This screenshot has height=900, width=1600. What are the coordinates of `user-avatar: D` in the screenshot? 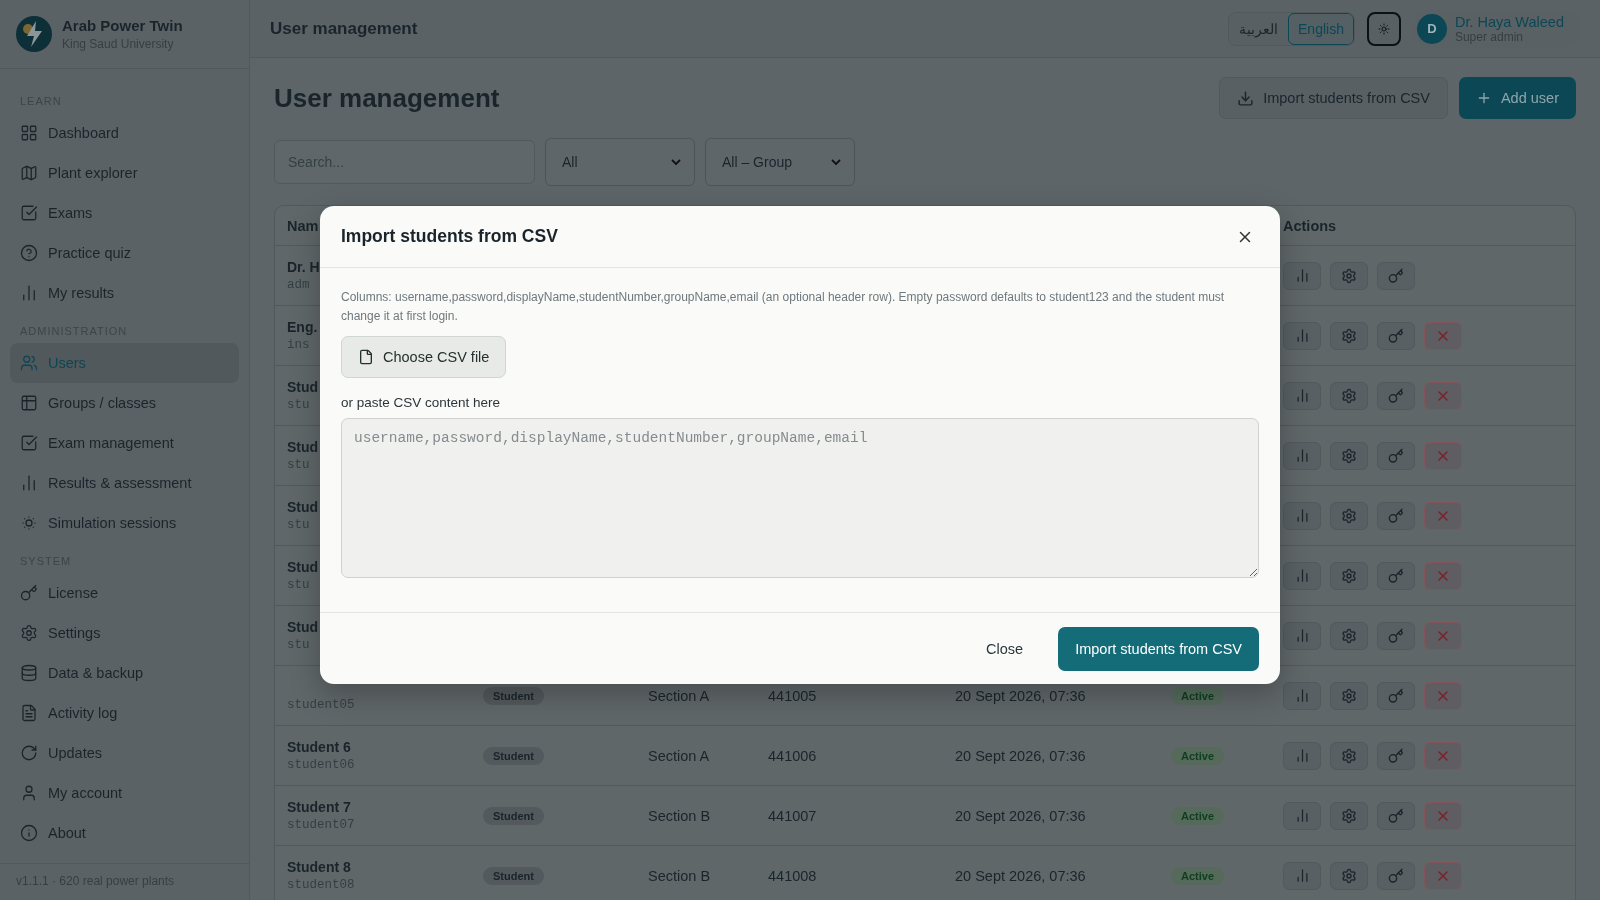 It's located at (1431, 28).